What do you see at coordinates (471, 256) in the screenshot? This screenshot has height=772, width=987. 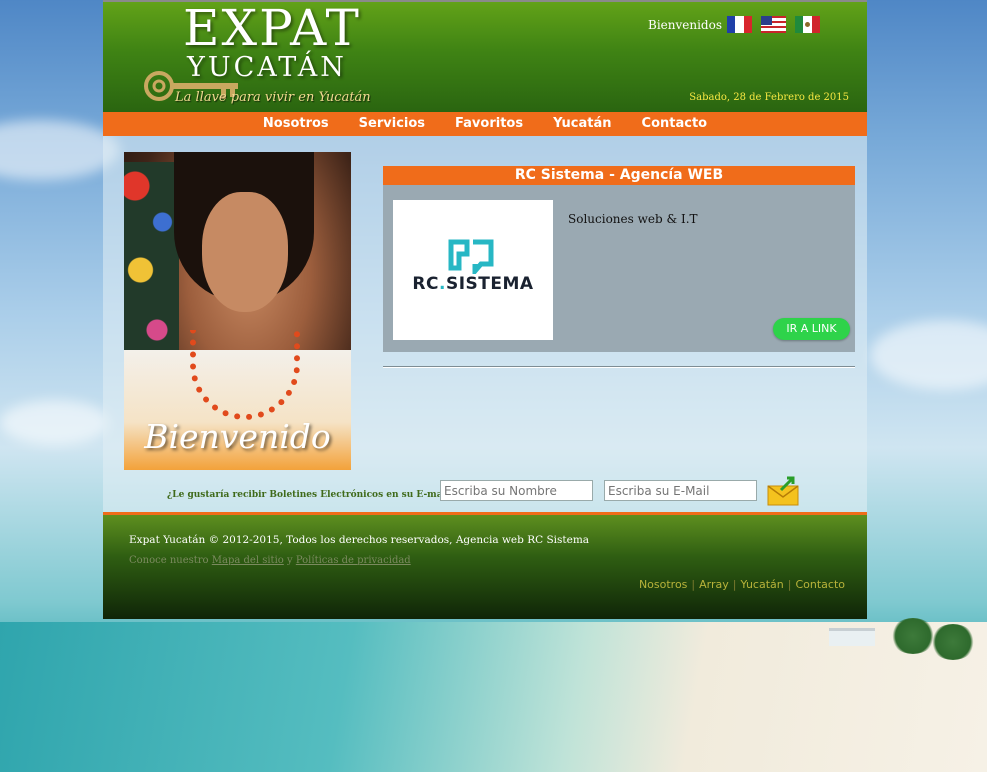 I see `rc-sistema-mark-icon` at bounding box center [471, 256].